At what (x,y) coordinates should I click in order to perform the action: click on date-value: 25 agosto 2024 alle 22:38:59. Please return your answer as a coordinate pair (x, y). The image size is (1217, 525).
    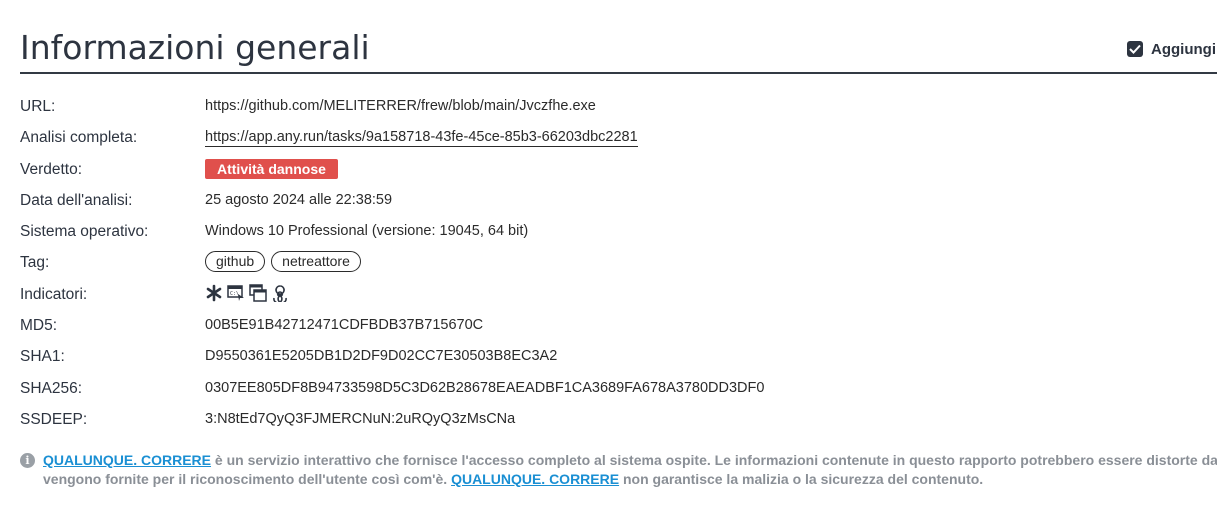
    Looking at the image, I should click on (299, 199).